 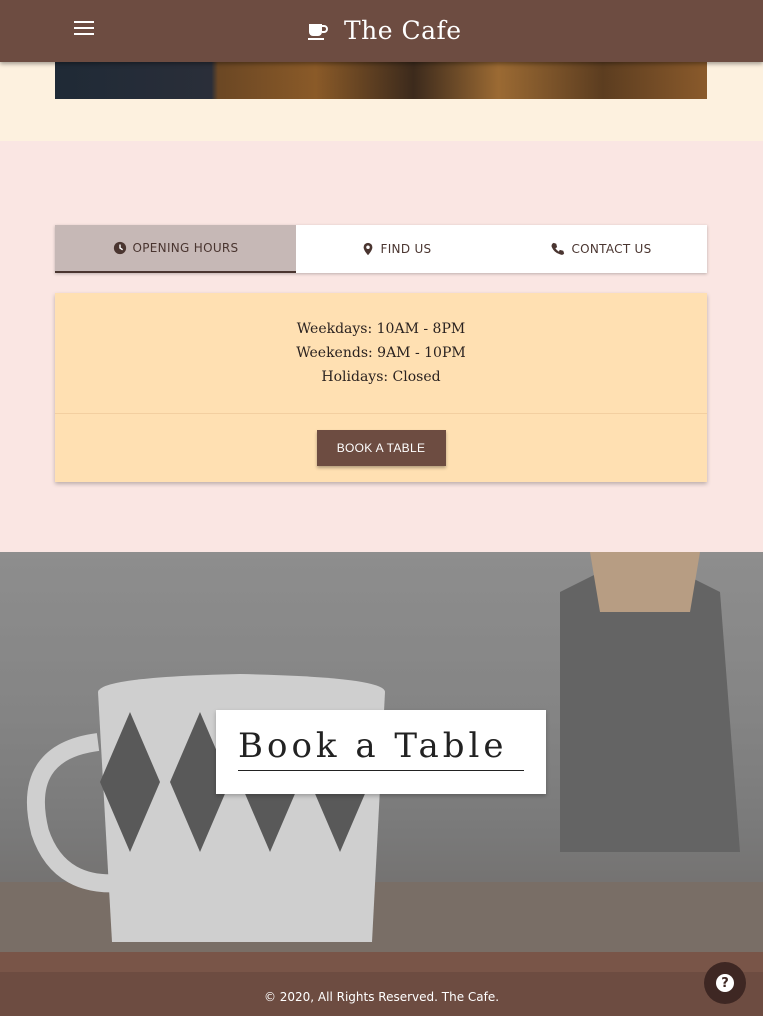 What do you see at coordinates (381, 101) in the screenshot?
I see `hero-section` at bounding box center [381, 101].